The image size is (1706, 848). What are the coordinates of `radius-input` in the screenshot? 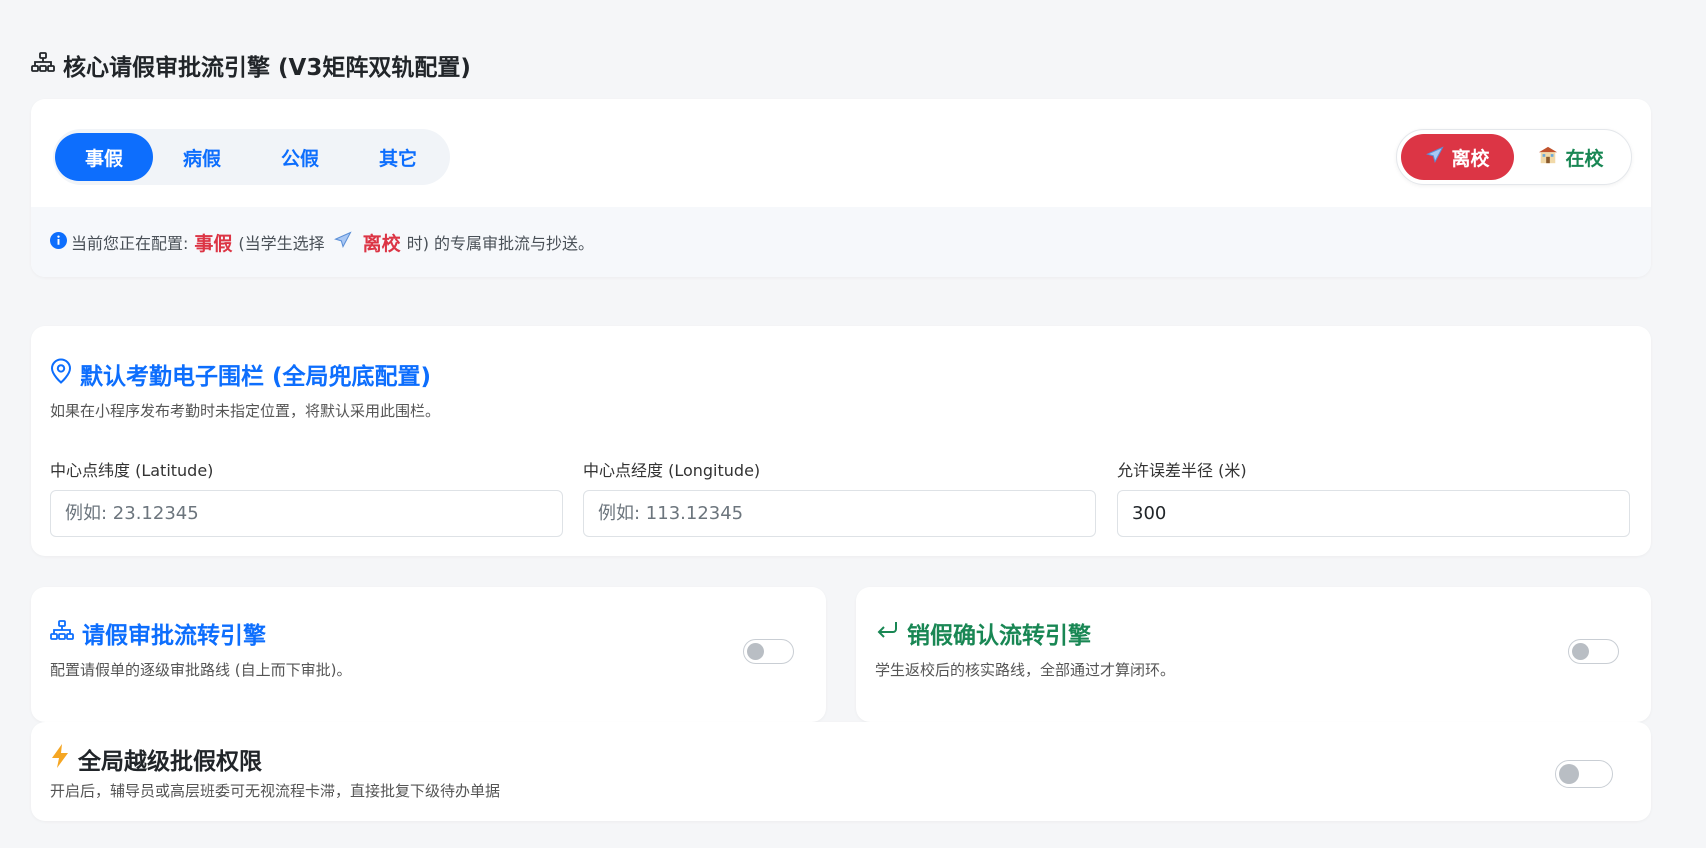 It's located at (1373, 513).